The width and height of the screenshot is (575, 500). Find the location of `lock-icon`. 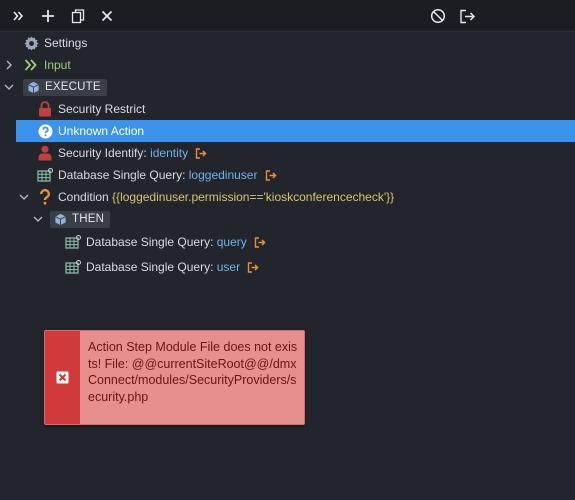

lock-icon is located at coordinates (45, 109).